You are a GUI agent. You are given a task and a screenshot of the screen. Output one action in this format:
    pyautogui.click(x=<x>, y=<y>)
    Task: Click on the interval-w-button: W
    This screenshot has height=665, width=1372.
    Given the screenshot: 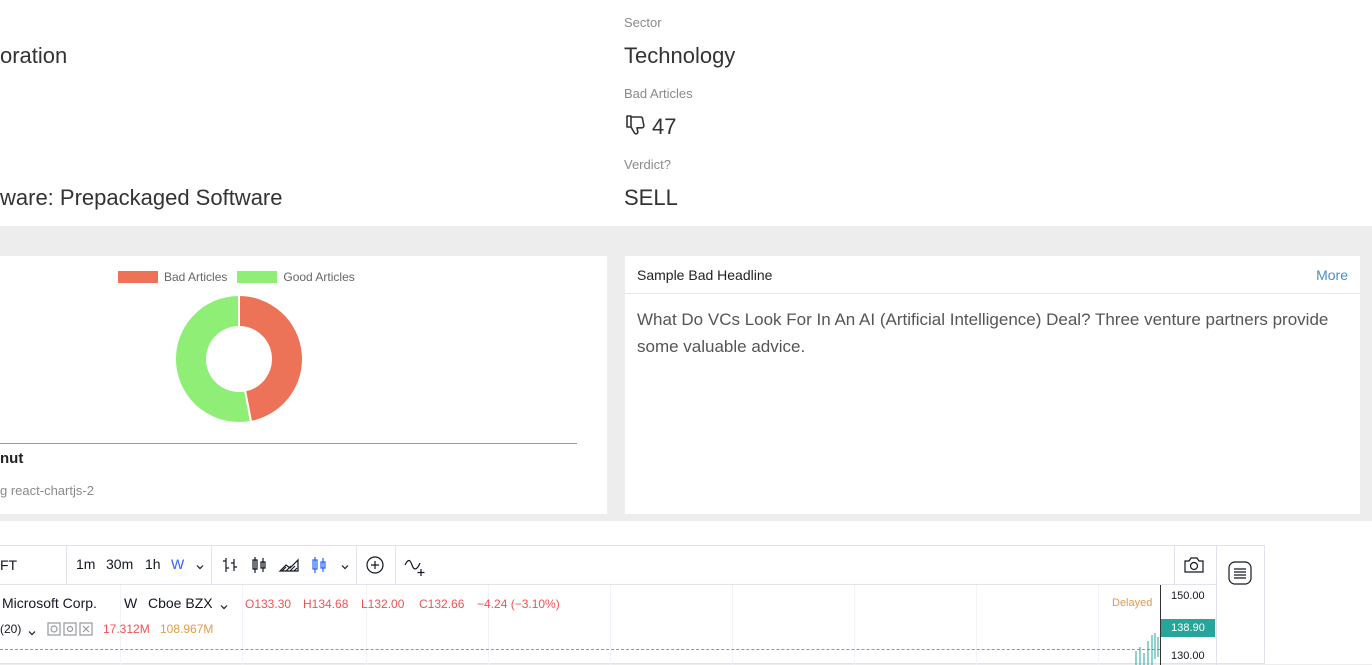 What is the action you would take?
    pyautogui.click(x=177, y=564)
    